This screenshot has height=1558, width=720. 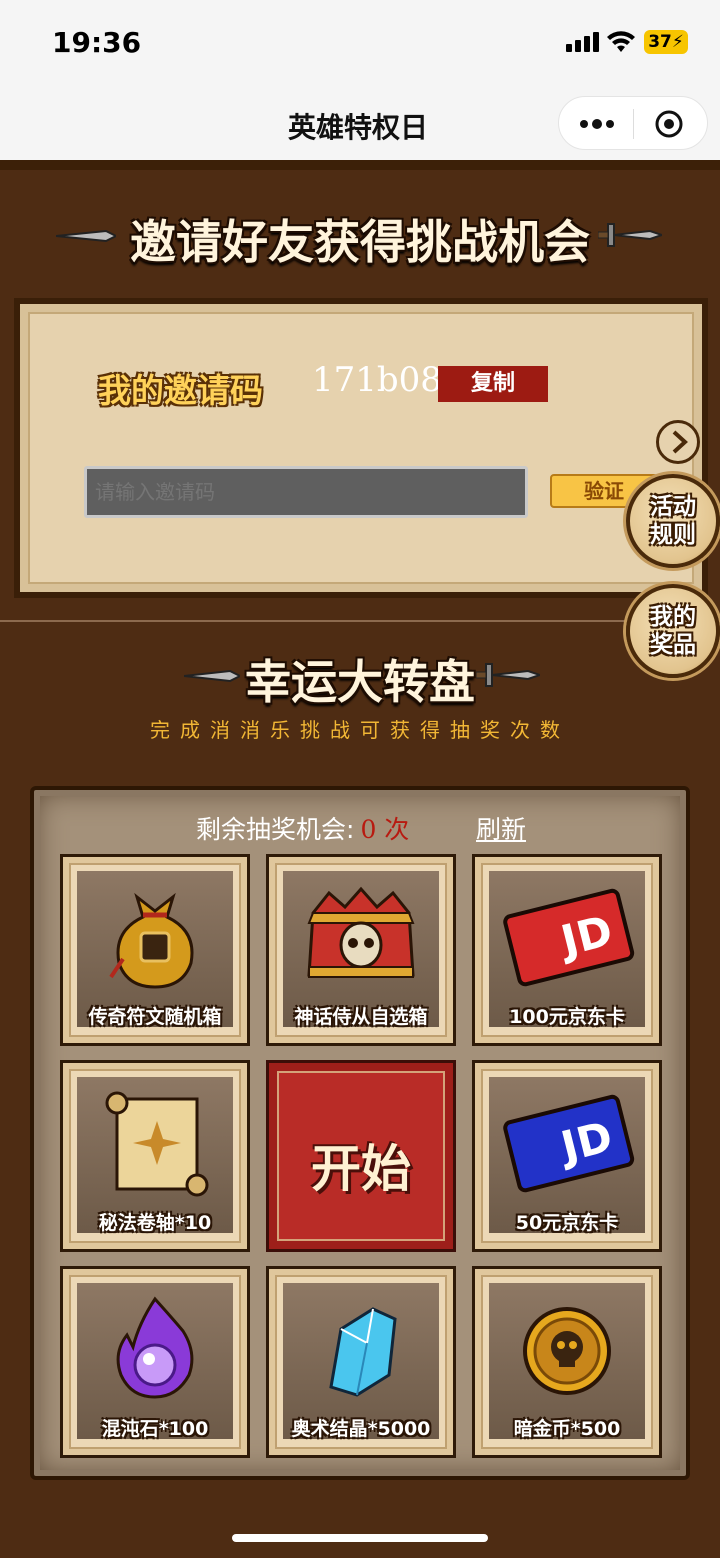 I want to click on prize-cell: 秘法卷轴*10, so click(x=155, y=1156).